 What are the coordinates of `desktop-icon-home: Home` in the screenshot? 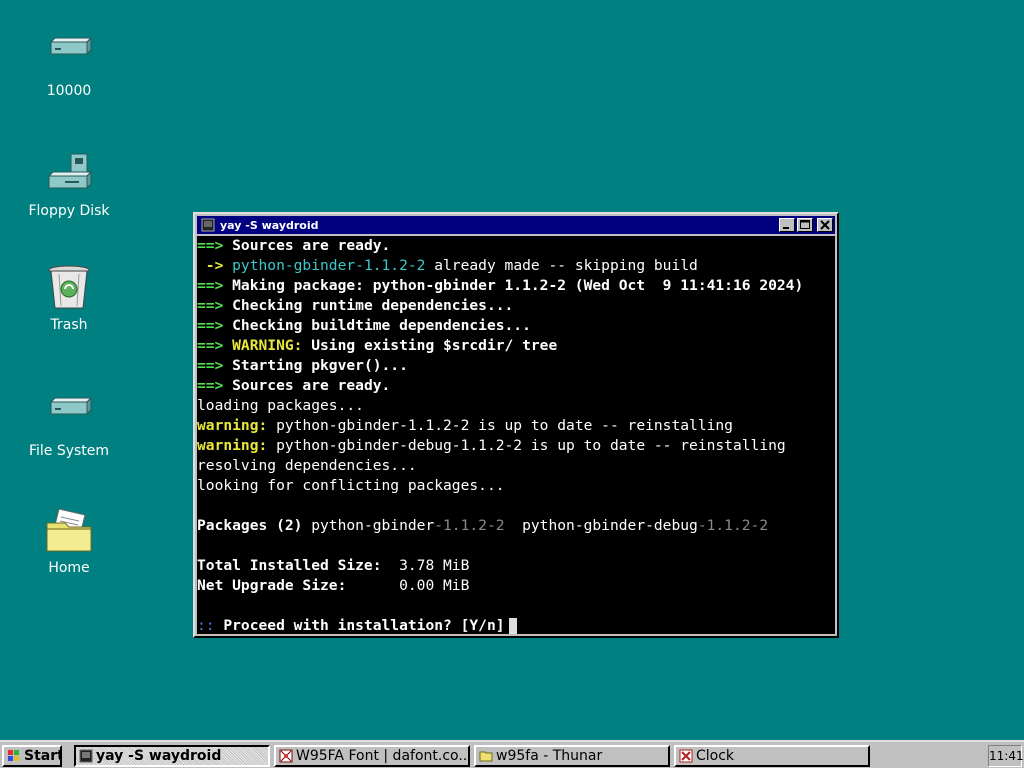 It's located at (69, 541).